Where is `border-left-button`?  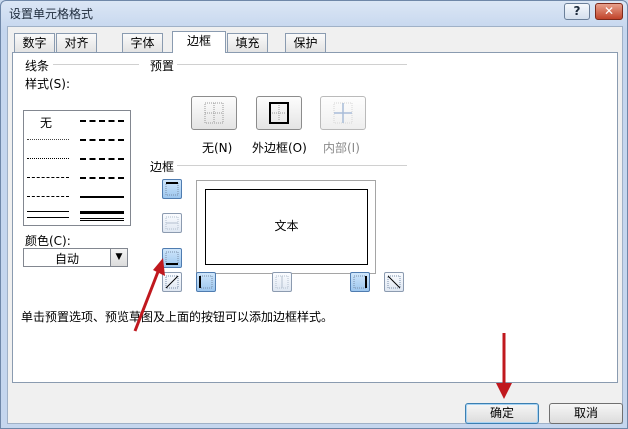
border-left-button is located at coordinates (206, 282).